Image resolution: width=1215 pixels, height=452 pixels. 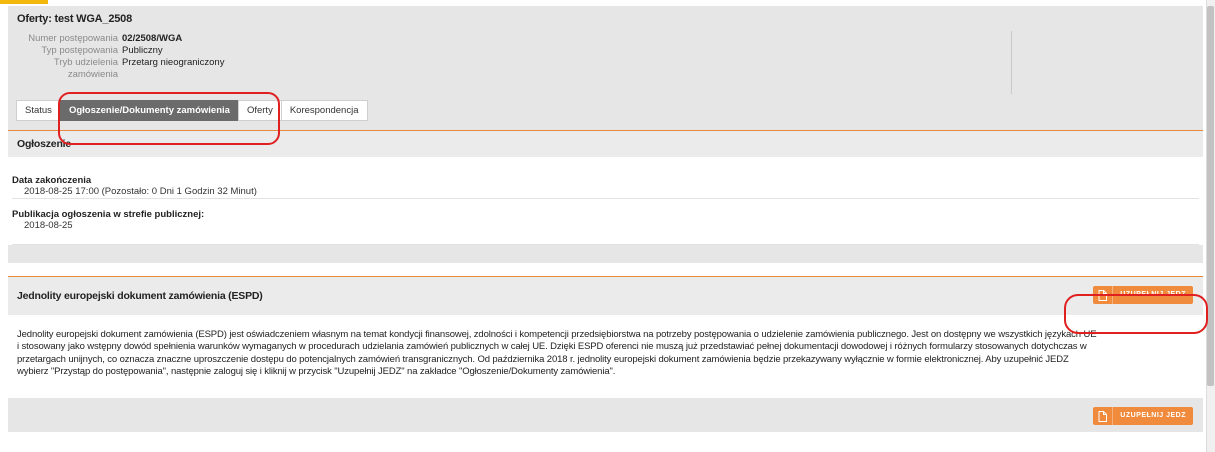 I want to click on page-title: Oferty: test WGA_2508, so click(x=75, y=19).